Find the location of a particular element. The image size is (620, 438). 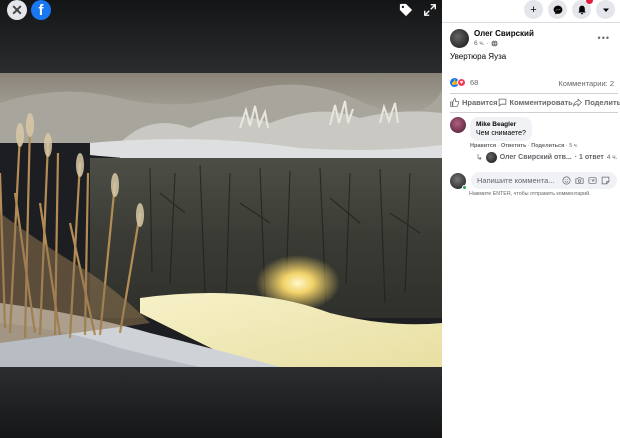

commenter-avatar is located at coordinates (458, 125).